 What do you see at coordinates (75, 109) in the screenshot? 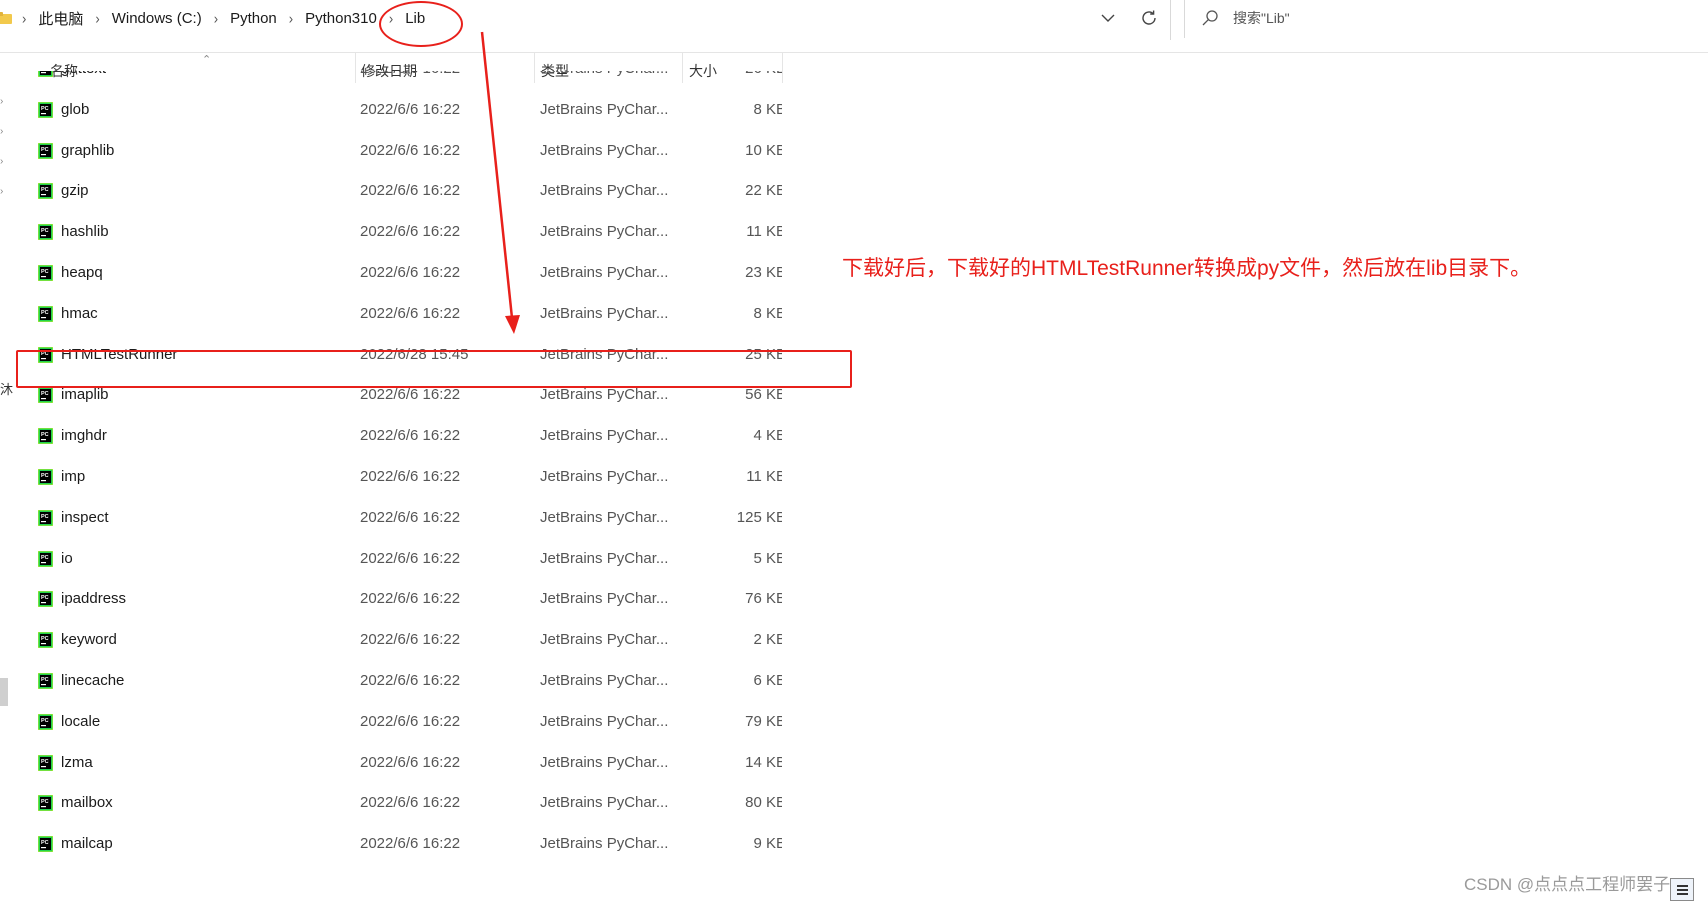
I see `file-name: glob` at bounding box center [75, 109].